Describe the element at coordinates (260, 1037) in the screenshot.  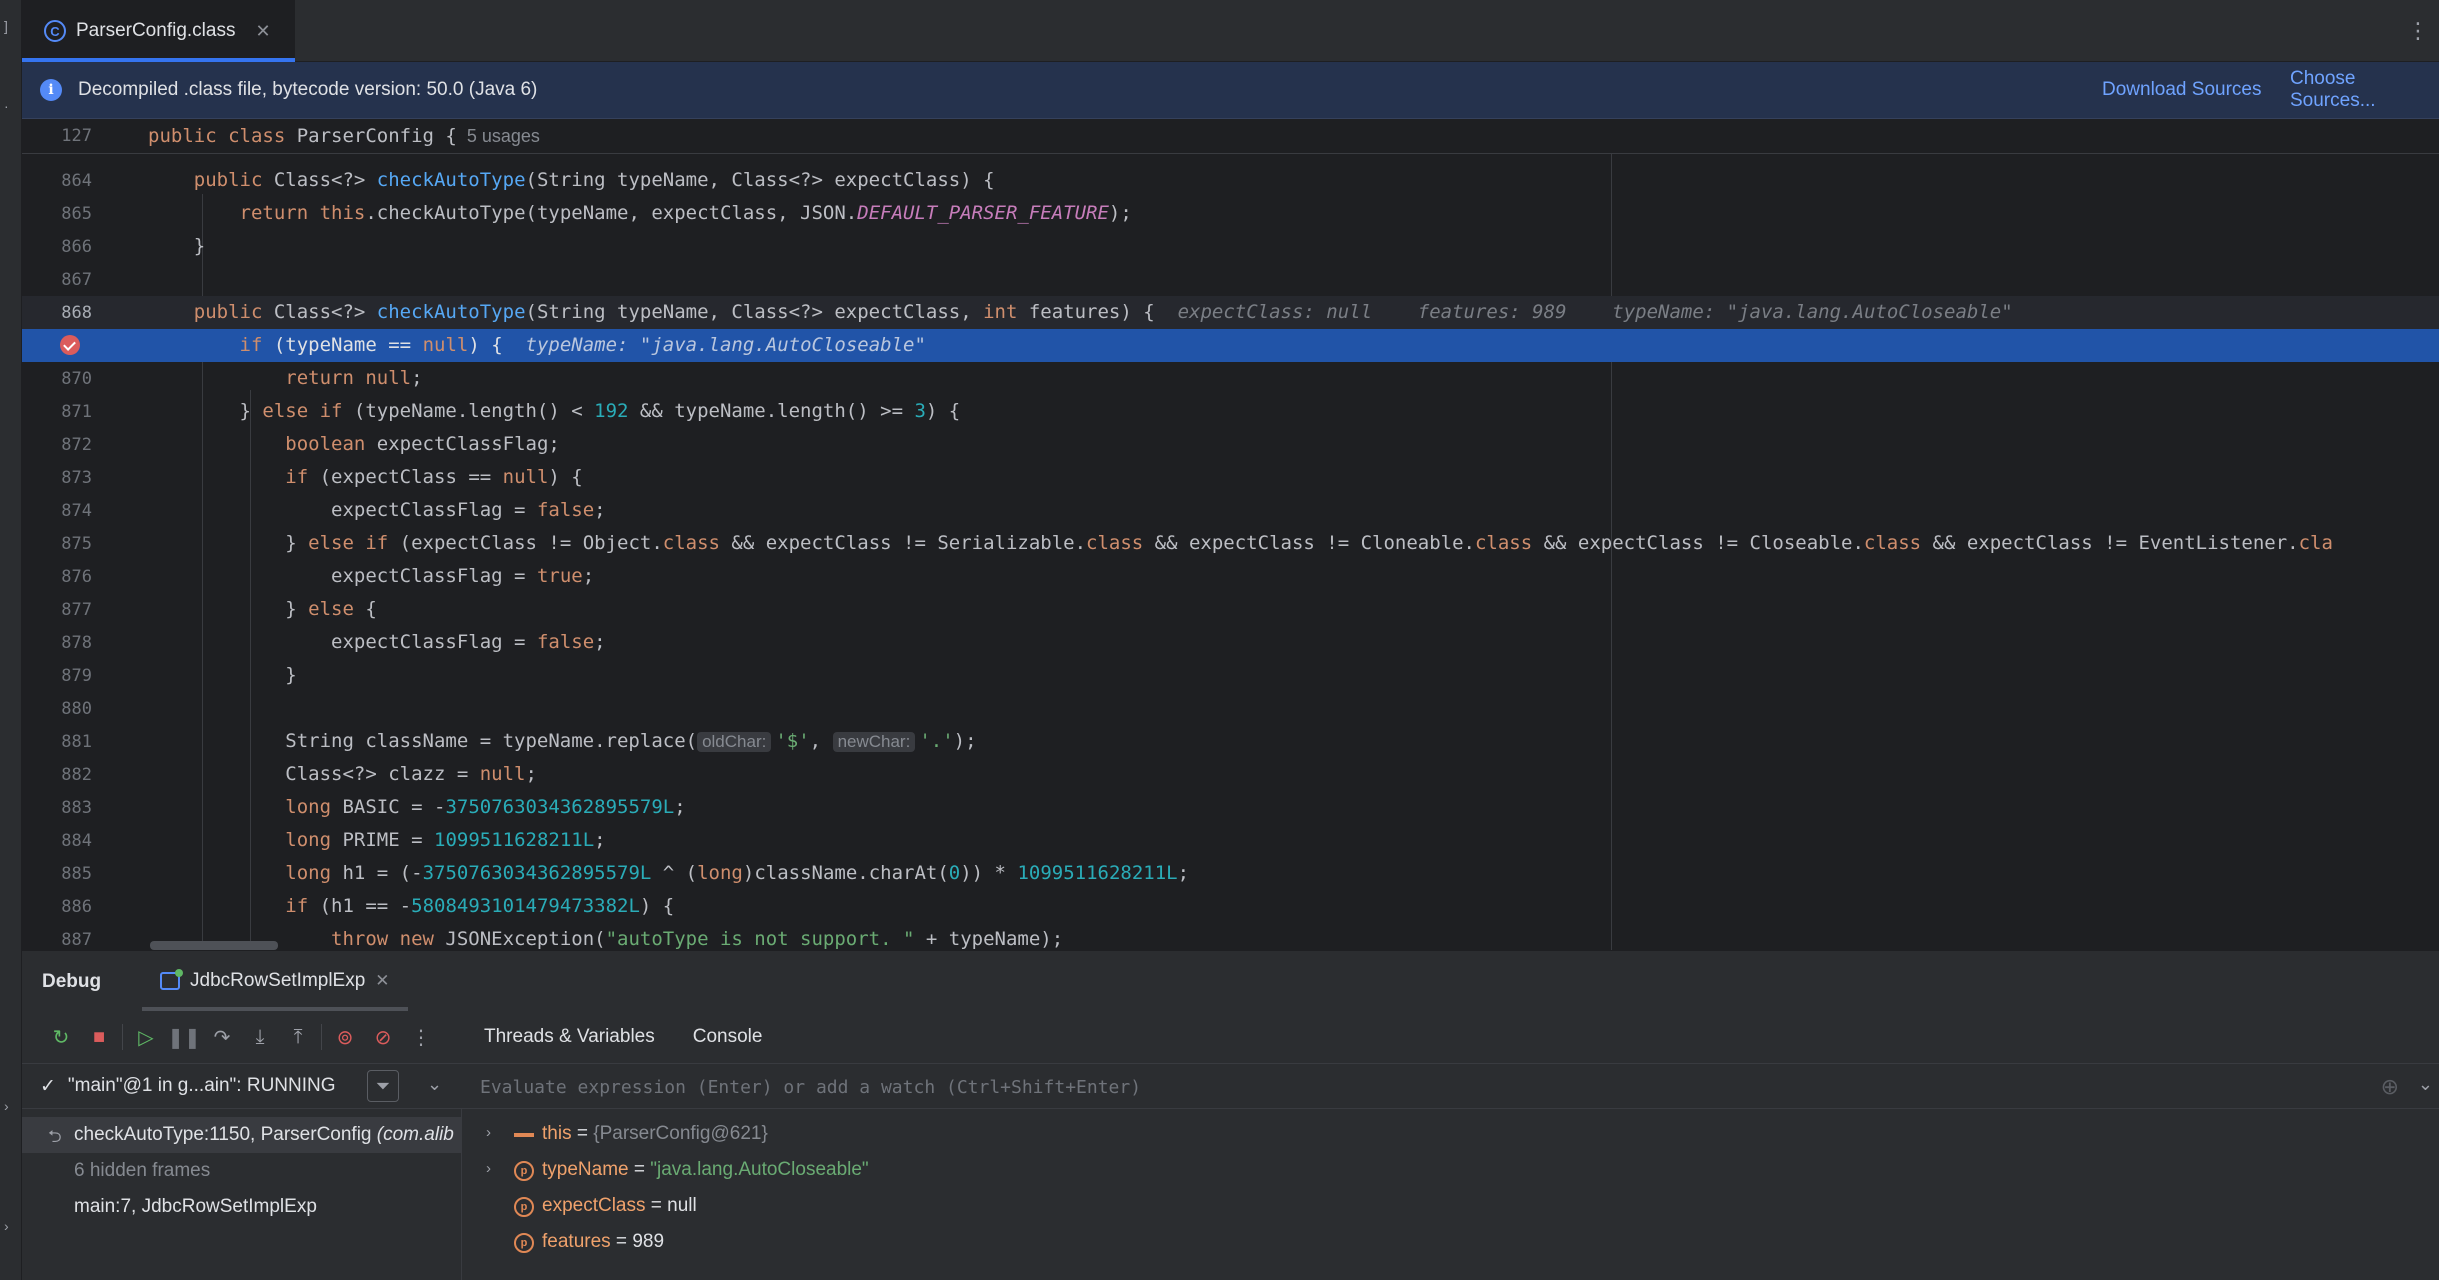
I see `step-into-icon: ⤓` at that location.